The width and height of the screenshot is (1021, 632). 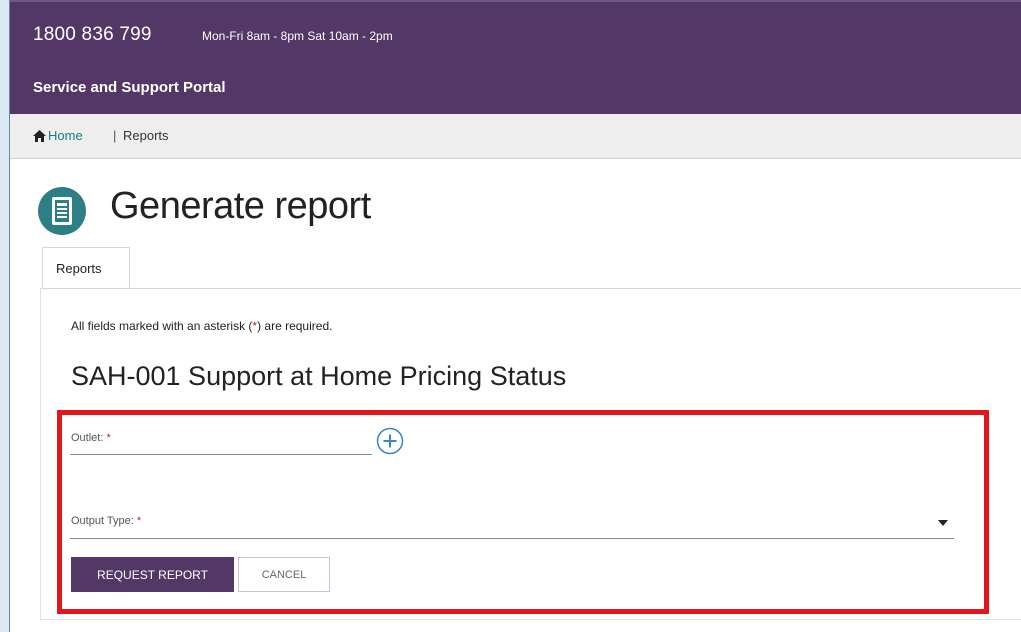 What do you see at coordinates (62, 211) in the screenshot?
I see `report-icon` at bounding box center [62, 211].